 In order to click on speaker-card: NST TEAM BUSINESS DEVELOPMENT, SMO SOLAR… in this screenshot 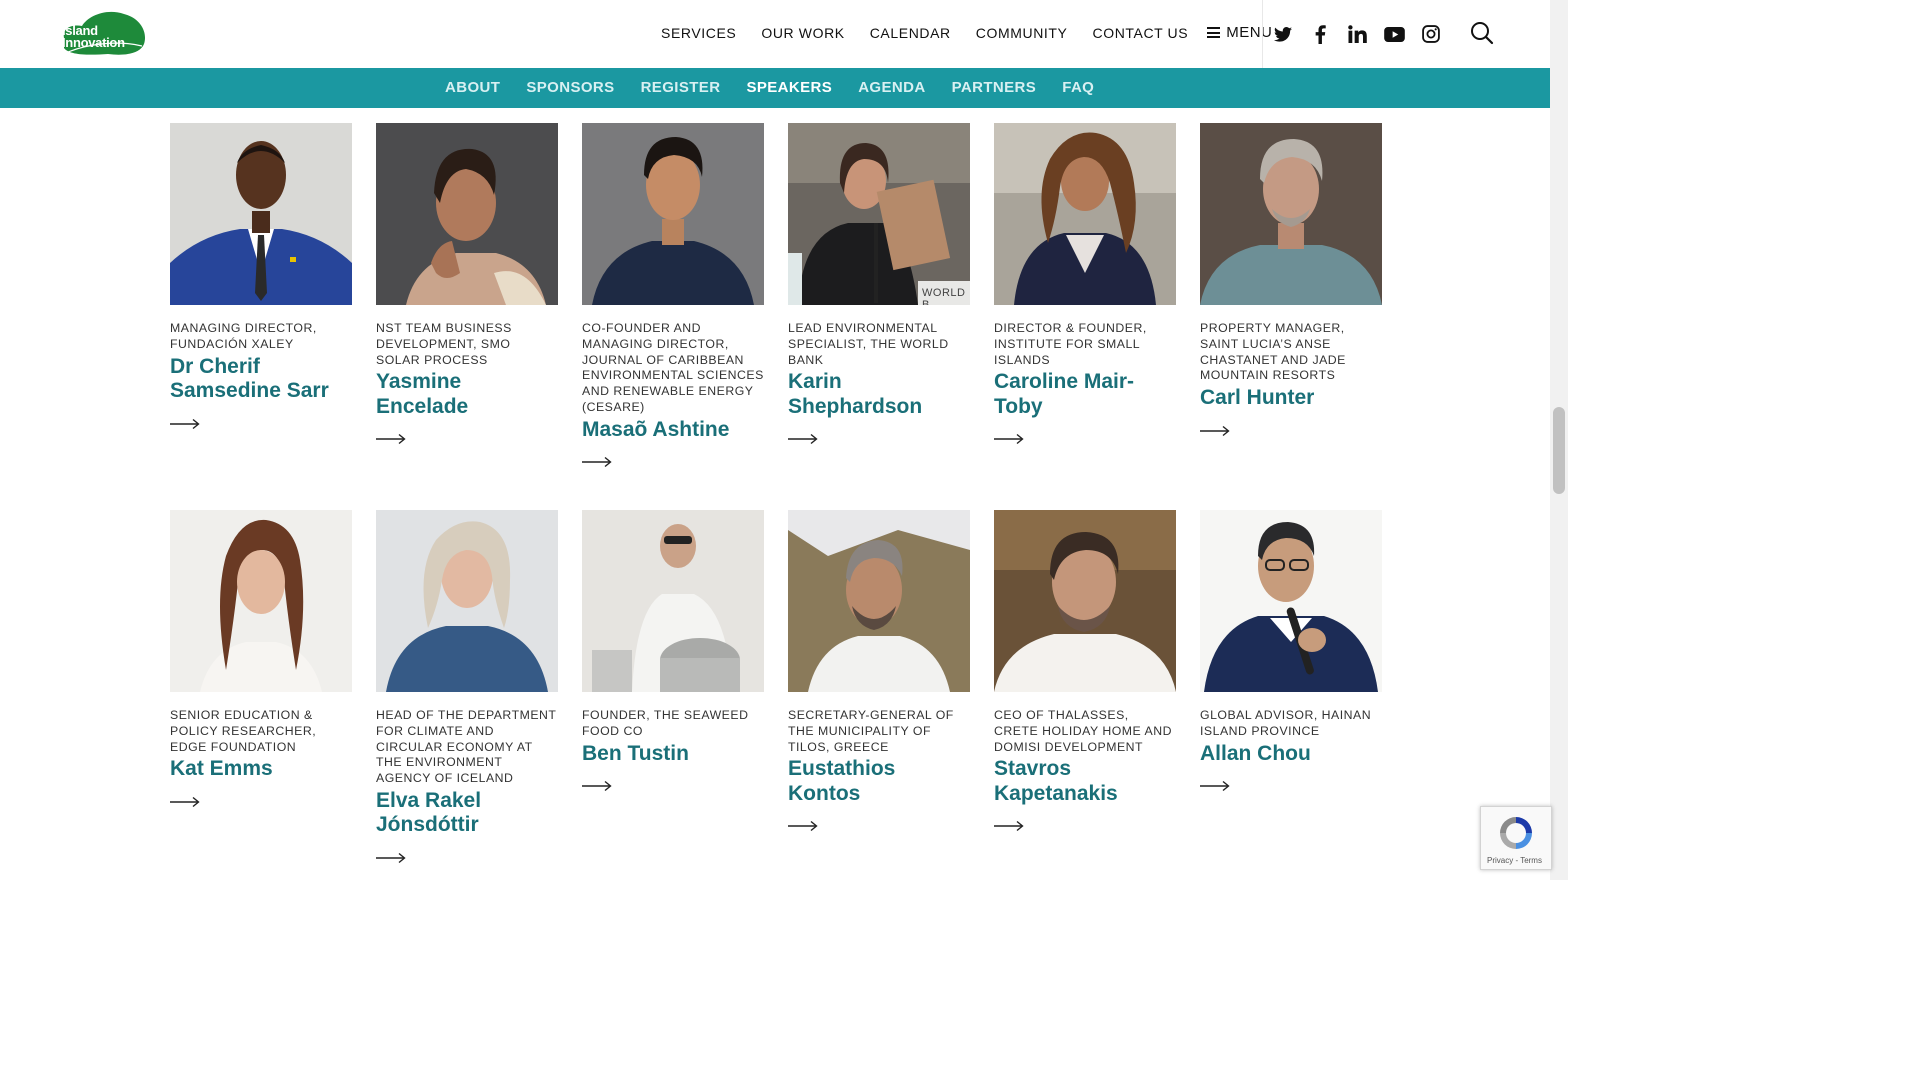, I will do `click(467, 286)`.